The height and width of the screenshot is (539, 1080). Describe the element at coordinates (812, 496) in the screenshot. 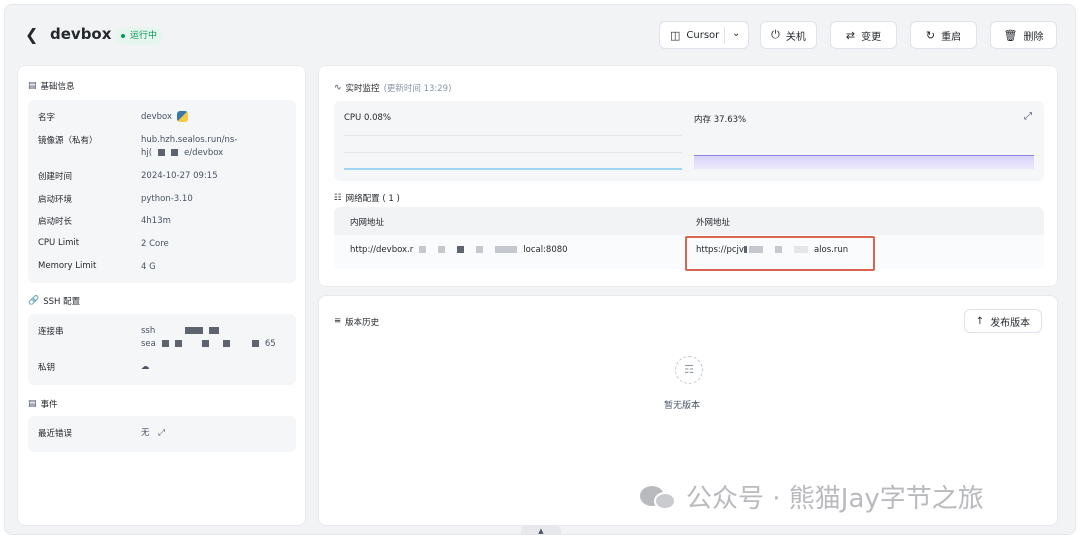

I see `watermark: 公众号 · 熊猫Jay字节之旅` at that location.